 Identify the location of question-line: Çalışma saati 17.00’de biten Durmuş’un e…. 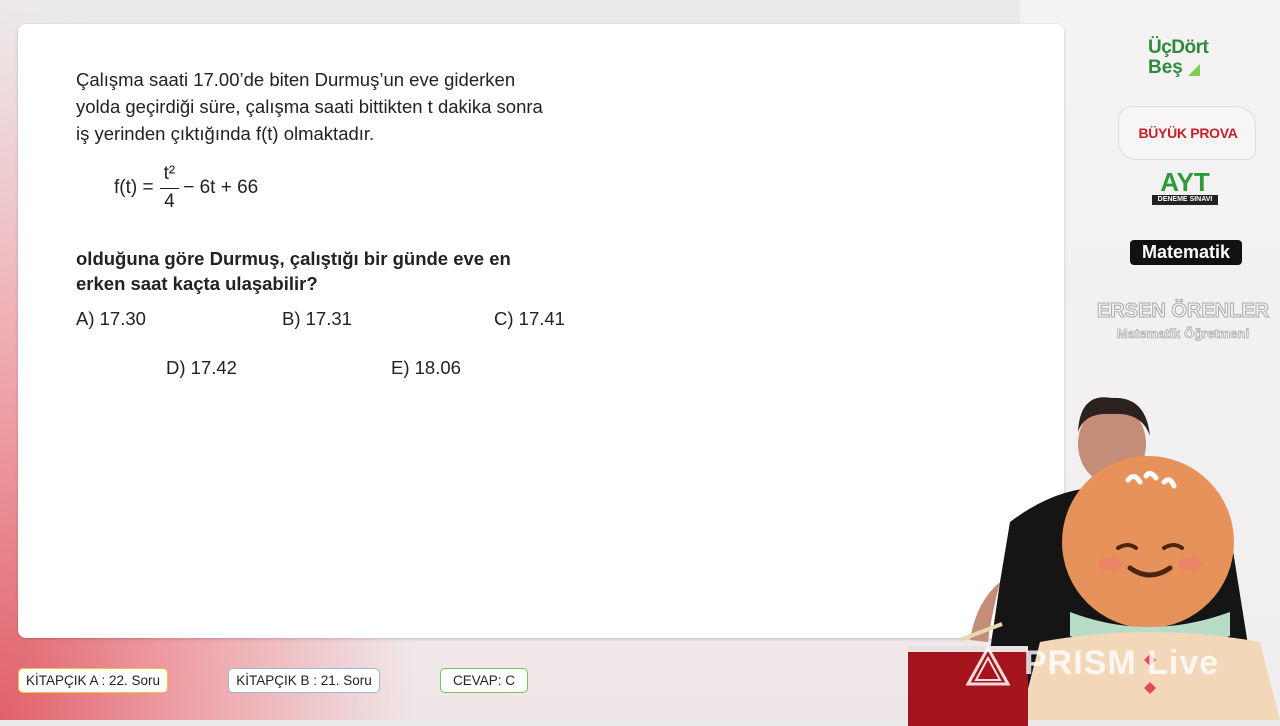
(296, 79).